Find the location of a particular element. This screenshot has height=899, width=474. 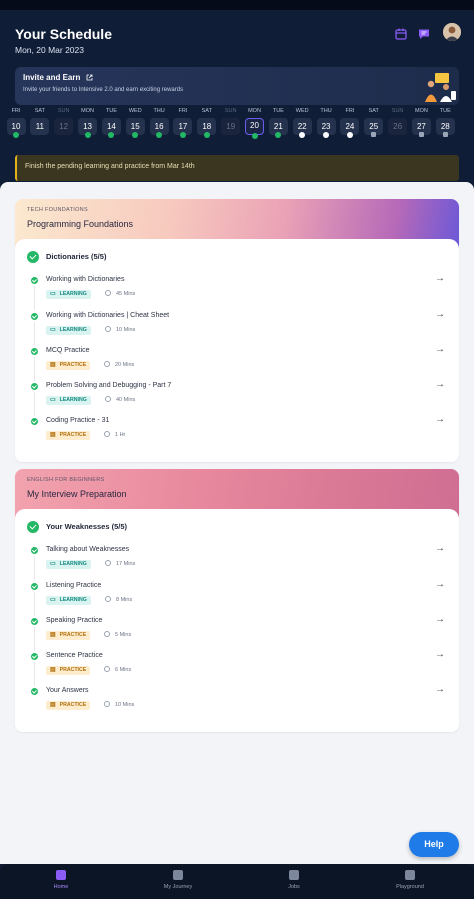

calendar-day: TUE 21 is located at coordinates (278, 122).